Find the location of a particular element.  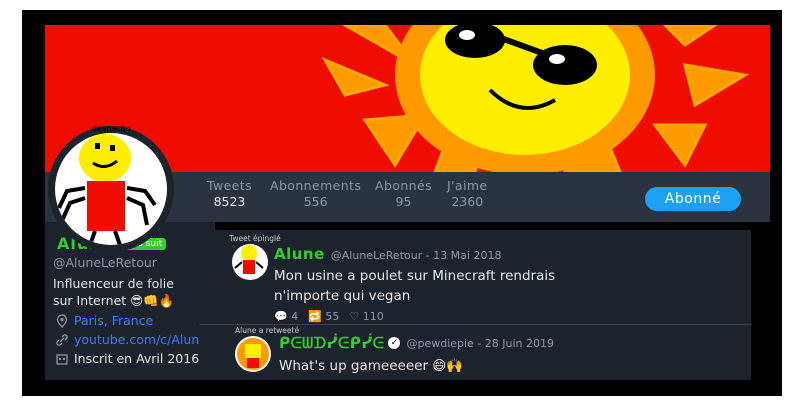

heart-icon: ♡ is located at coordinates (354, 316).